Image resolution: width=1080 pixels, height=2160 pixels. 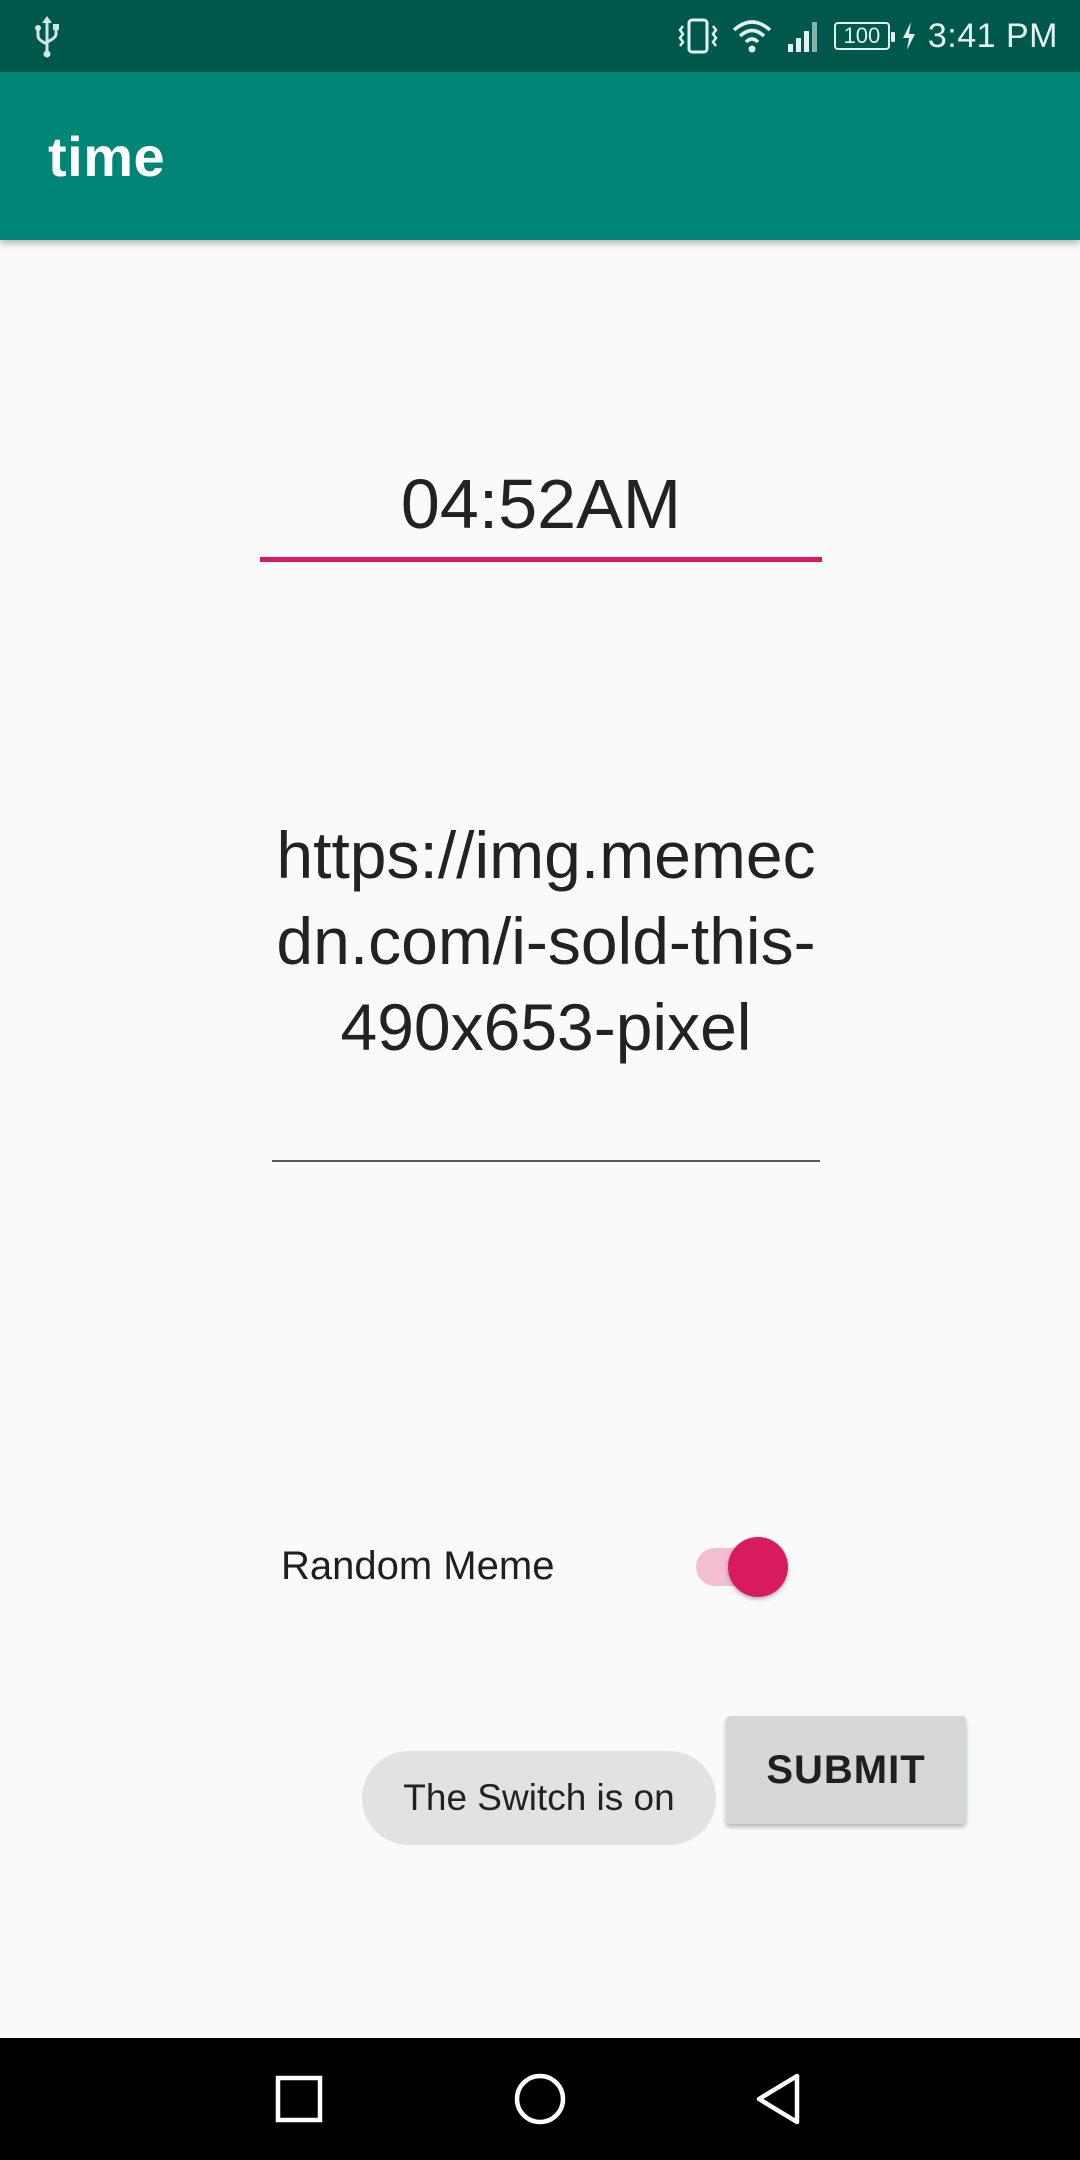 I want to click on time-field: 04:52AM, so click(x=541, y=505).